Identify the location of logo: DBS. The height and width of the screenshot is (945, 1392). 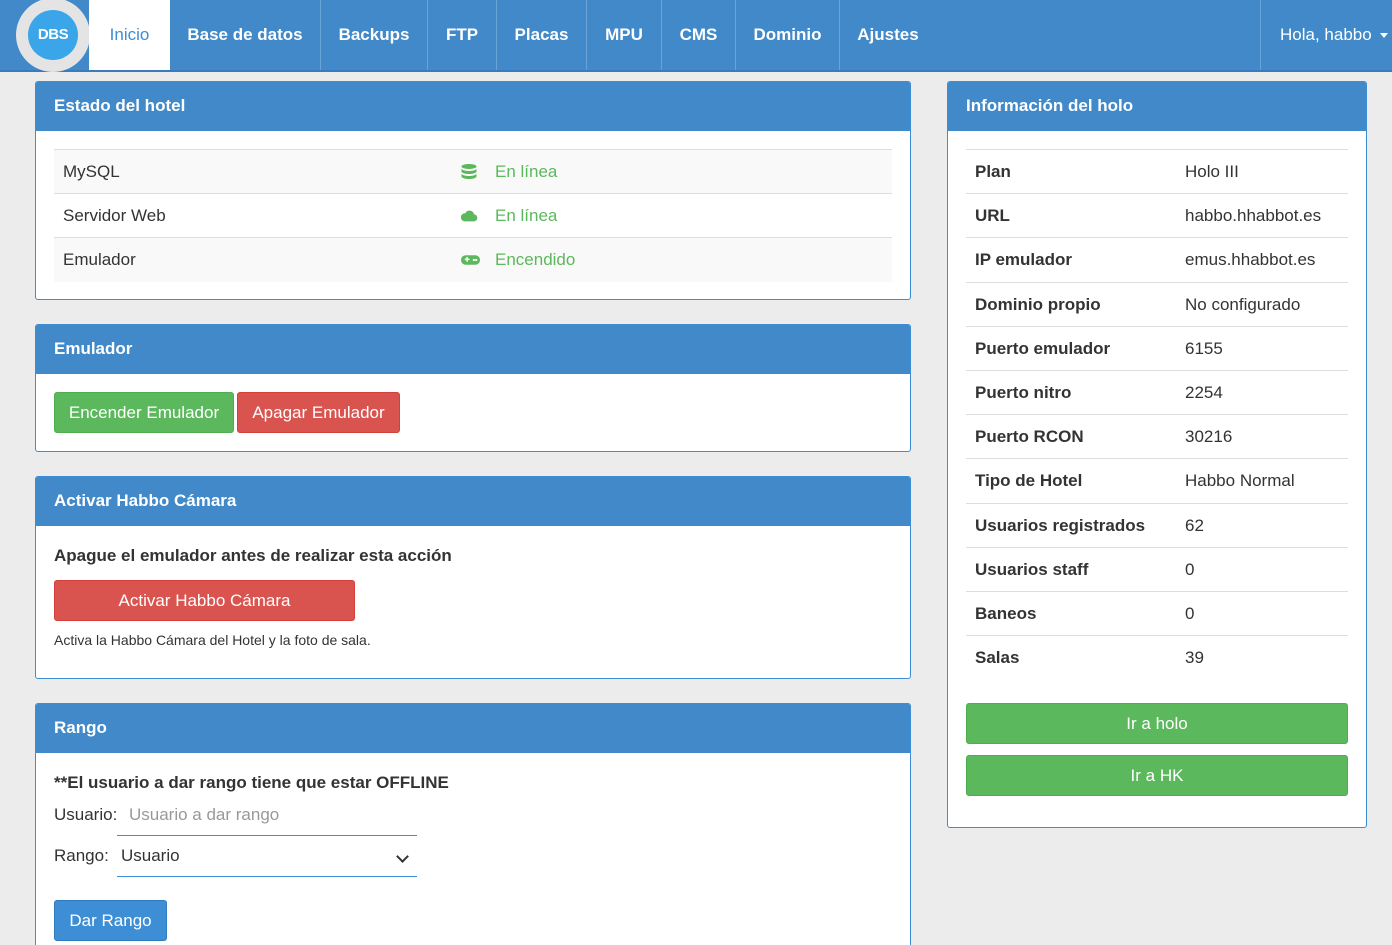
(53, 36).